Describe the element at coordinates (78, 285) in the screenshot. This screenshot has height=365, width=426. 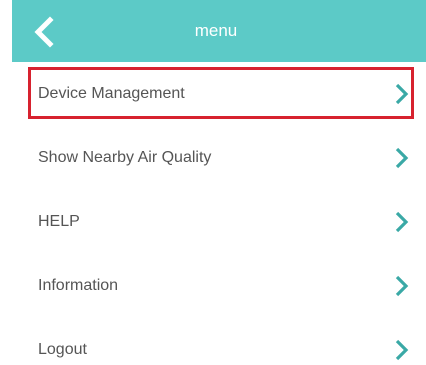
I see `menu-item-label: Information` at that location.